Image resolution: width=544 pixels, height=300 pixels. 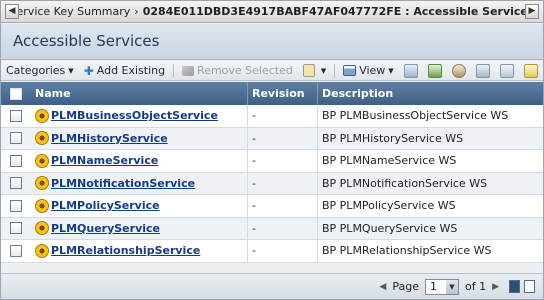 What do you see at coordinates (434, 70) in the screenshot?
I see `export-excel-icon` at bounding box center [434, 70].